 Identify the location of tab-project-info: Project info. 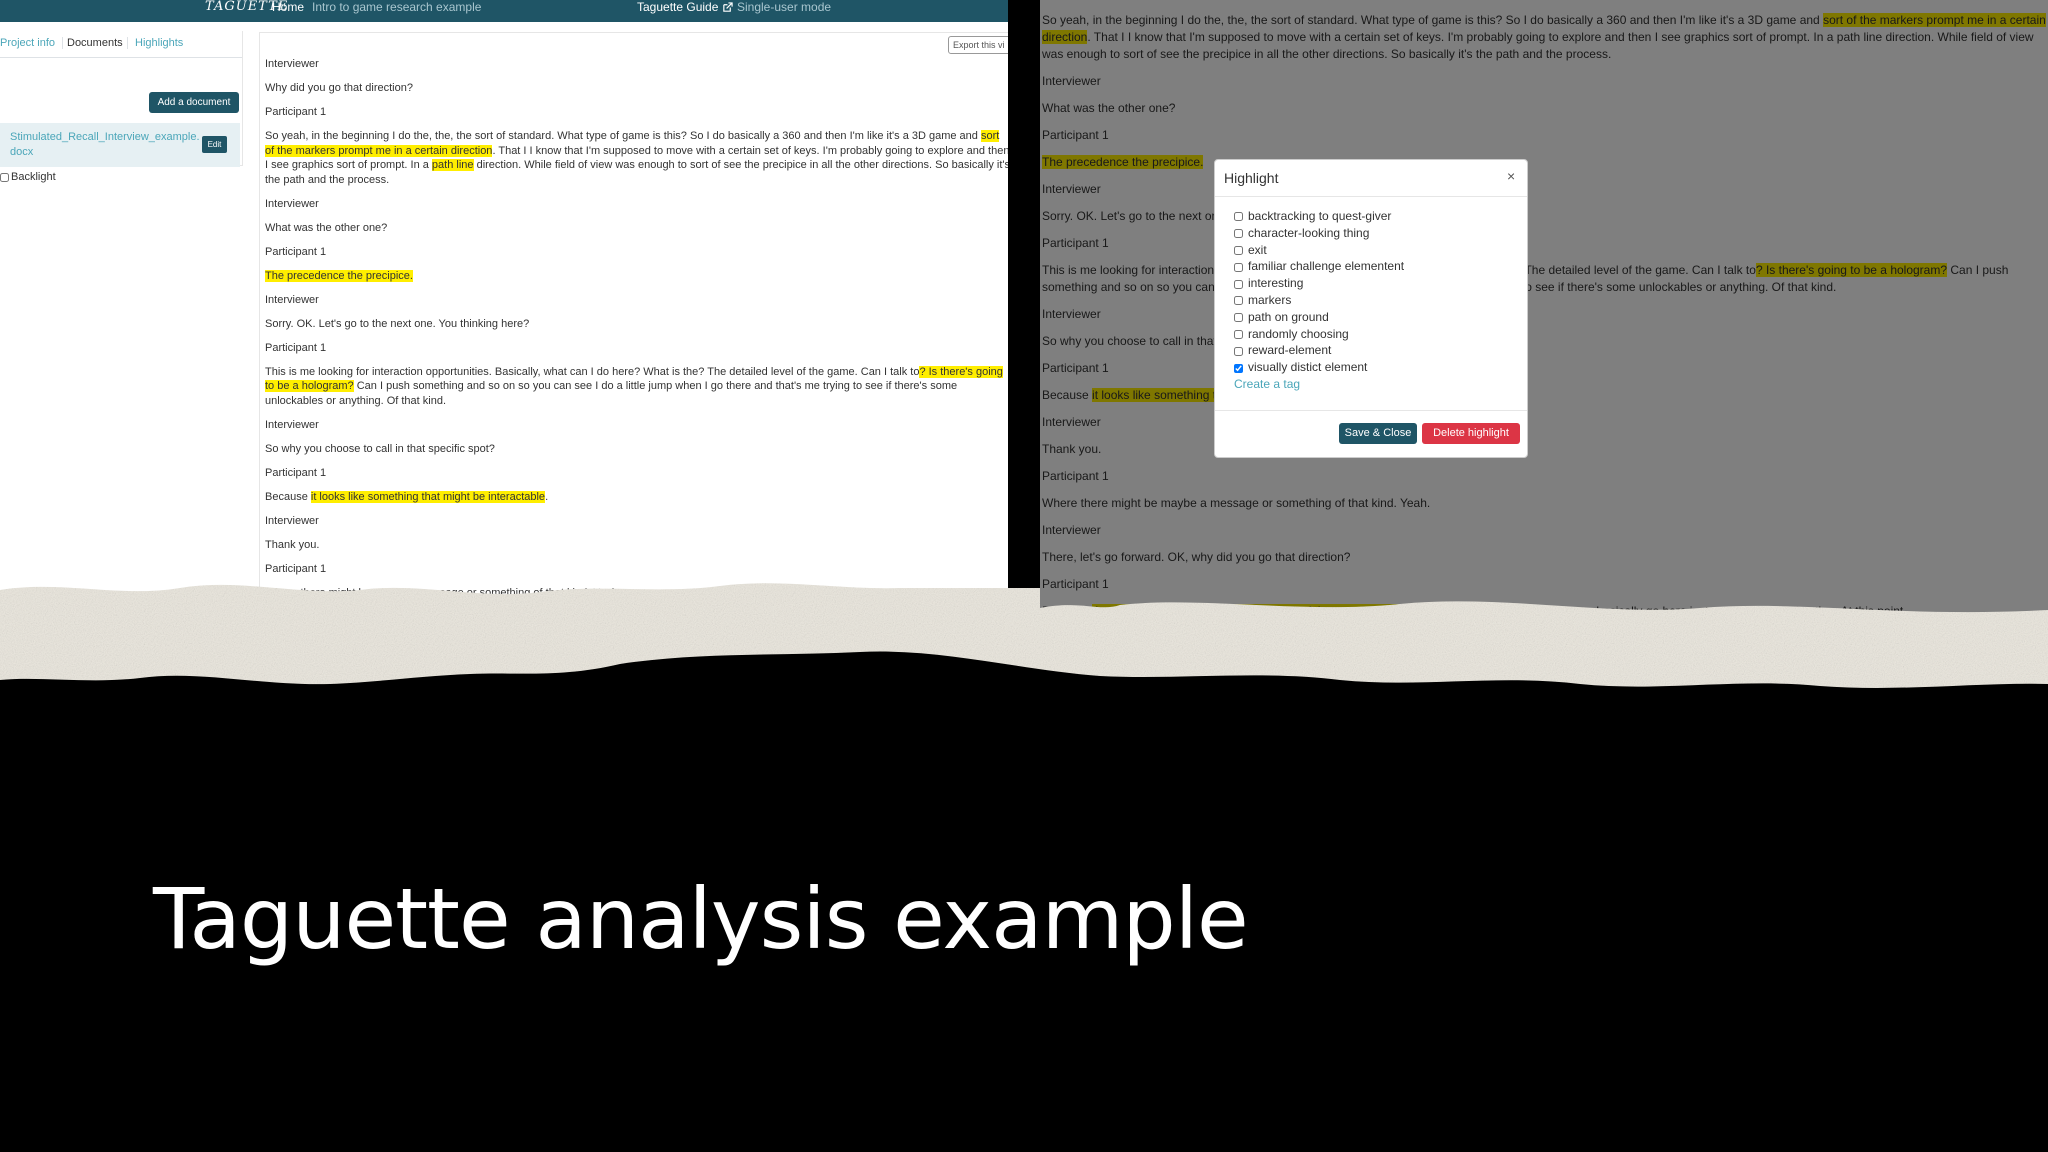
(27, 43).